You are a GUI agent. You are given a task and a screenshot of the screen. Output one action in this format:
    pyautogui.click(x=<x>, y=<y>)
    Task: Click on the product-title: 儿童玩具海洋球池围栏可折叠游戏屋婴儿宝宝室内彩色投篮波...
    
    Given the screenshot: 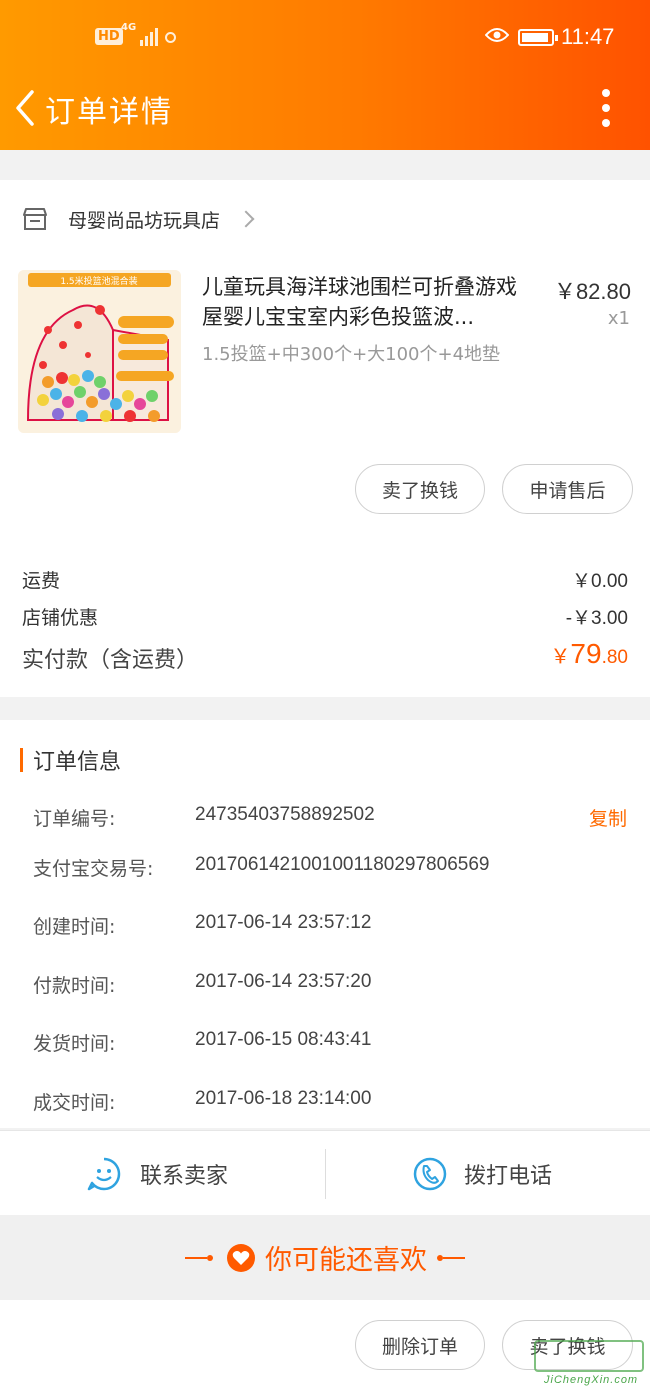 What is the action you would take?
    pyautogui.click(x=369, y=302)
    